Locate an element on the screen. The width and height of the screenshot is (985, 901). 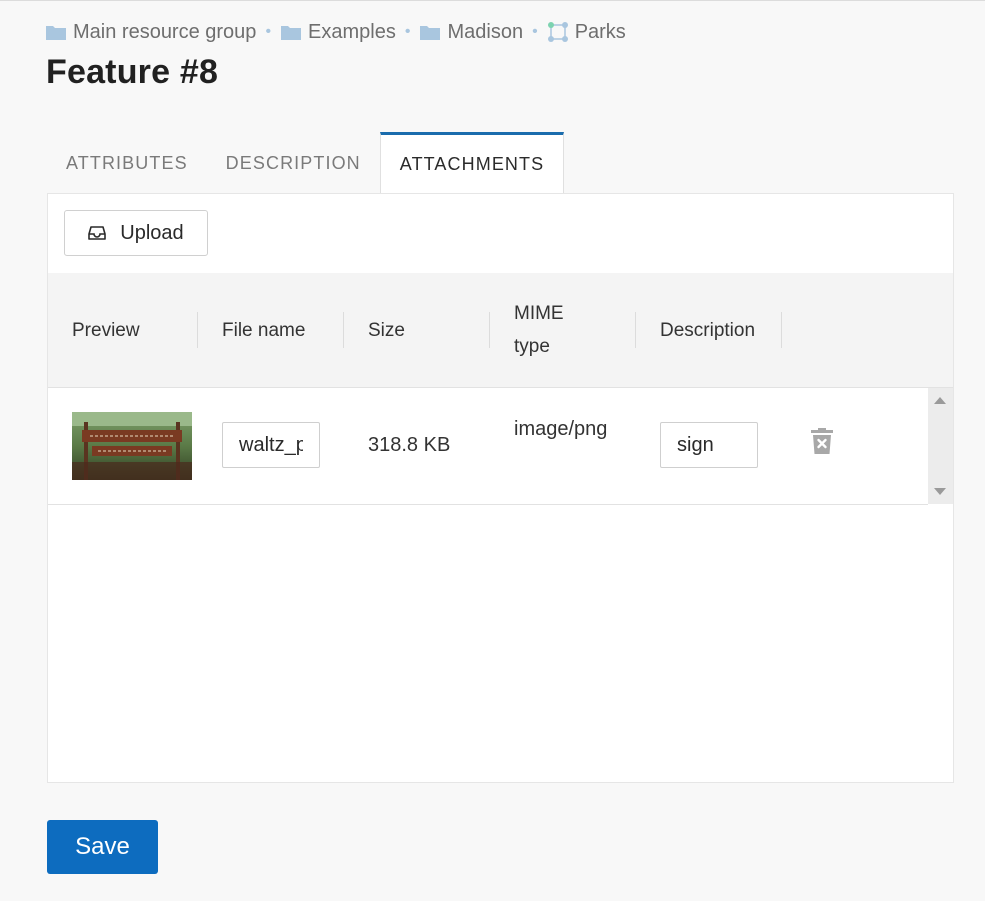
upload-label: Upload is located at coordinates (152, 232).